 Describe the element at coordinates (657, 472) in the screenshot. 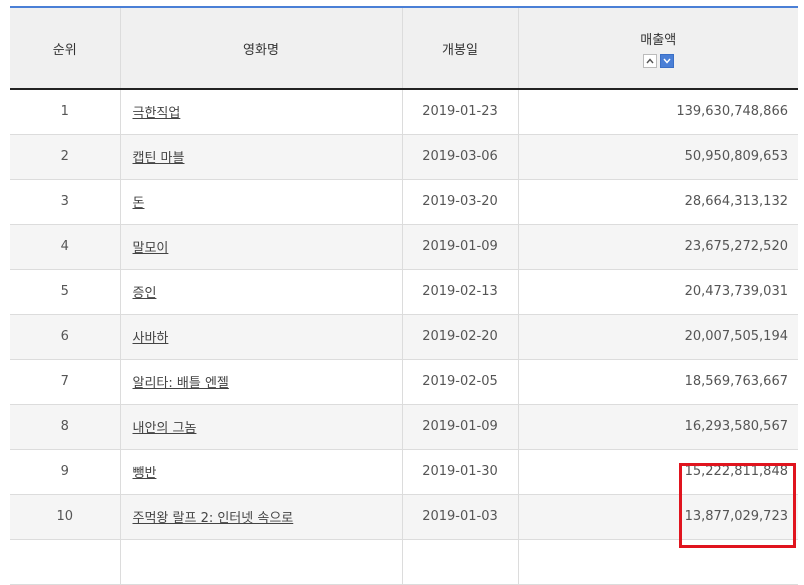

I see `sales-cell: 15,222,811,848` at that location.